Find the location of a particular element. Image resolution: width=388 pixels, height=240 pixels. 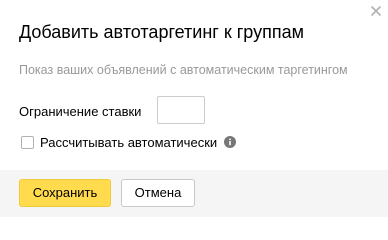

auto-calc-checkbox is located at coordinates (27, 142).